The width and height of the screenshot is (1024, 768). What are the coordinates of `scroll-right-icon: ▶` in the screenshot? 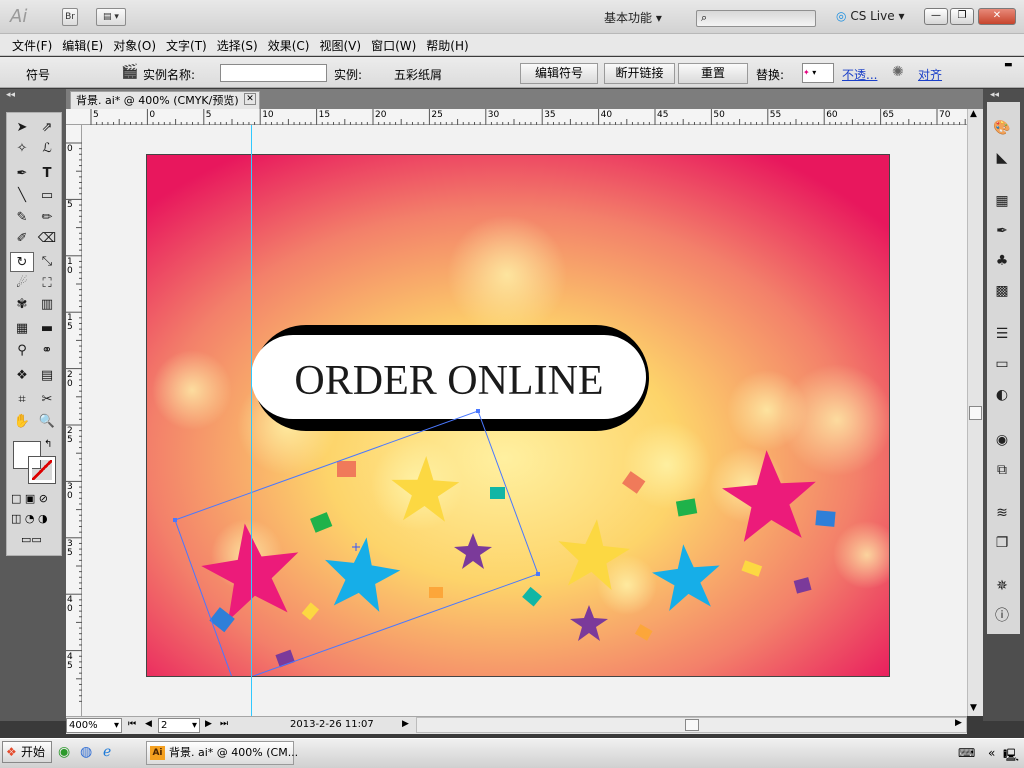 It's located at (958, 723).